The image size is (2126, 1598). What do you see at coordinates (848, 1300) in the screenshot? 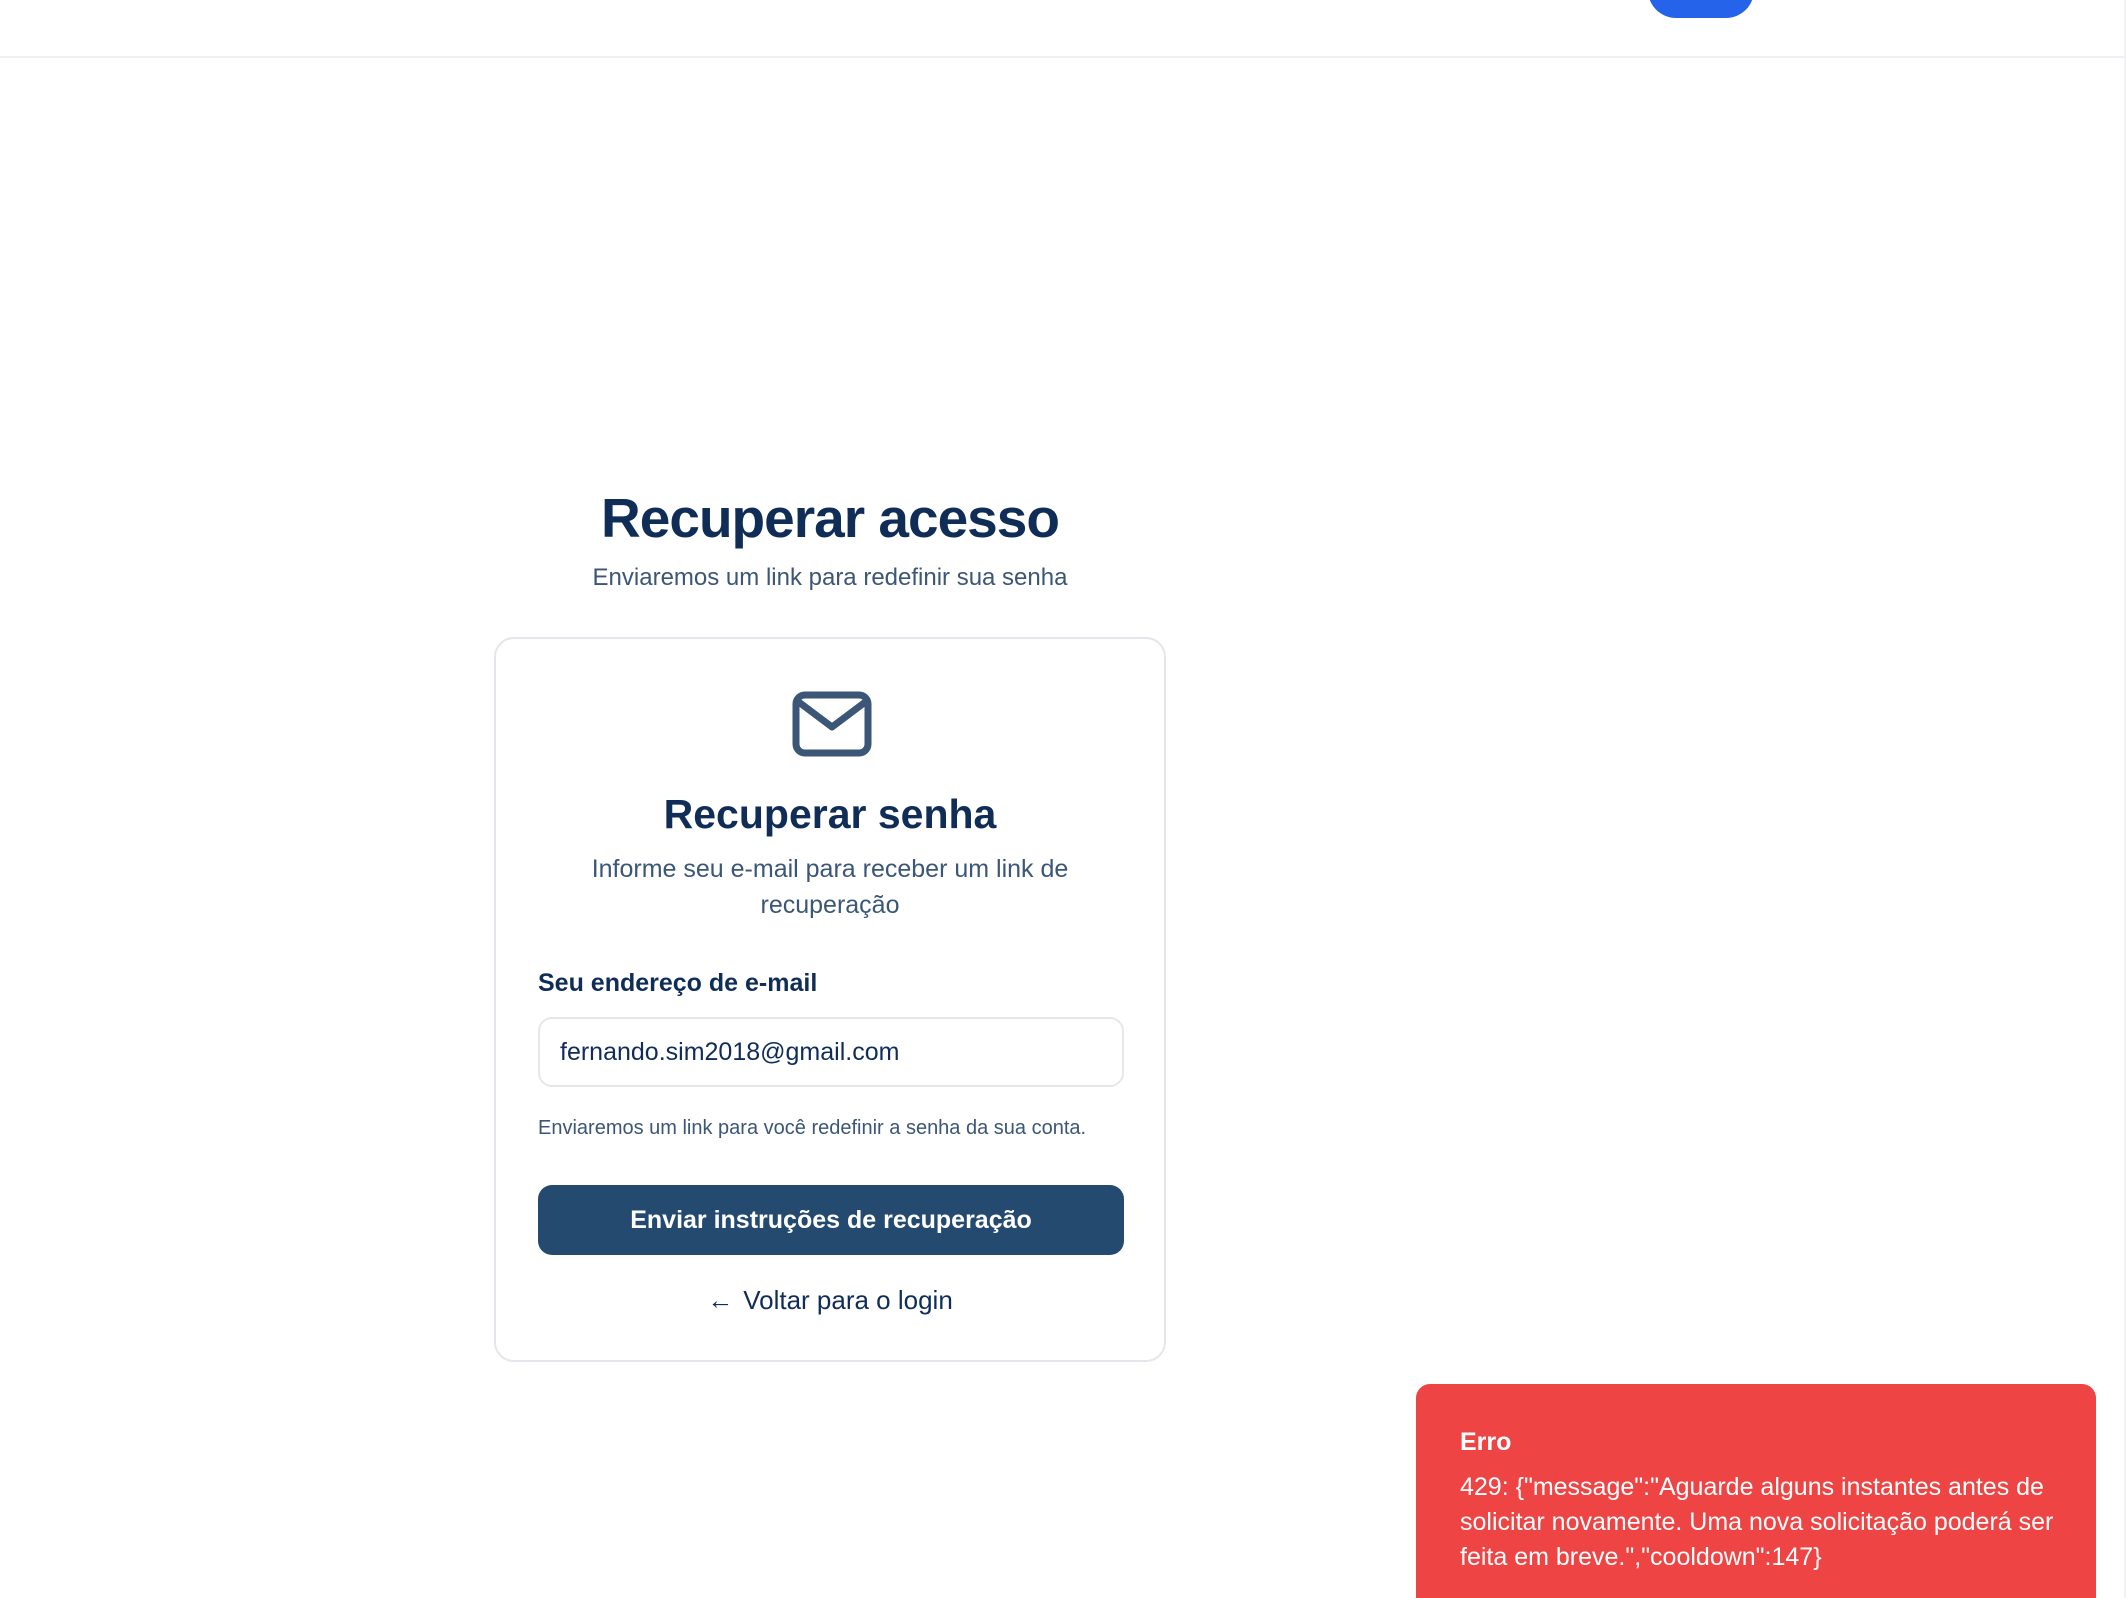
I see `back-to-login-label: Voltar para o login` at bounding box center [848, 1300].